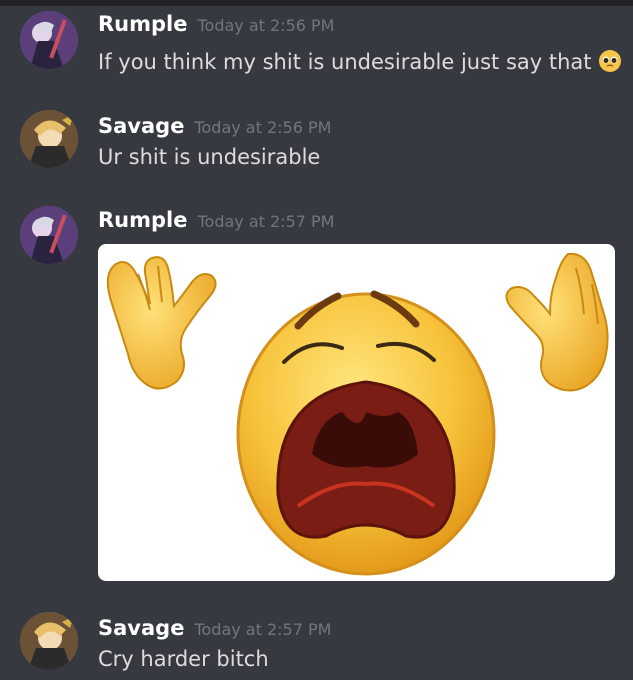  Describe the element at coordinates (316, 3) in the screenshot. I see `top-bar` at that location.